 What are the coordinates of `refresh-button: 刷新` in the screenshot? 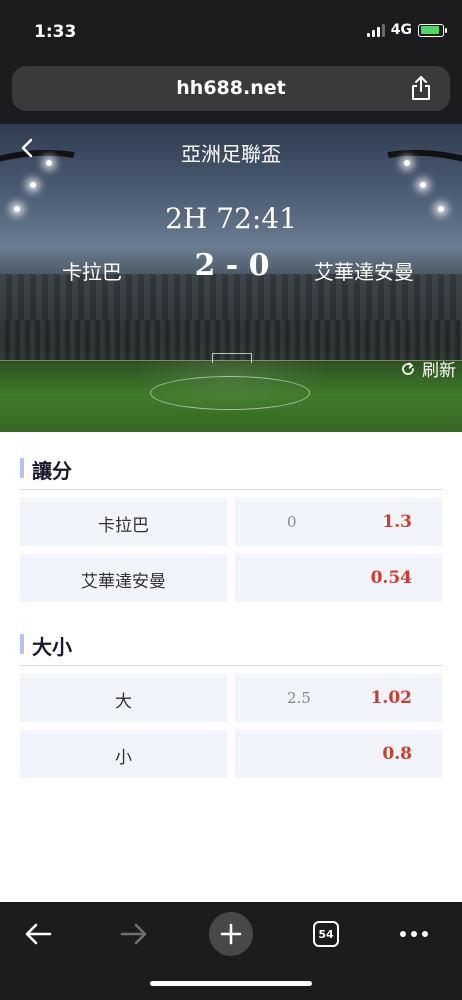 It's located at (428, 368).